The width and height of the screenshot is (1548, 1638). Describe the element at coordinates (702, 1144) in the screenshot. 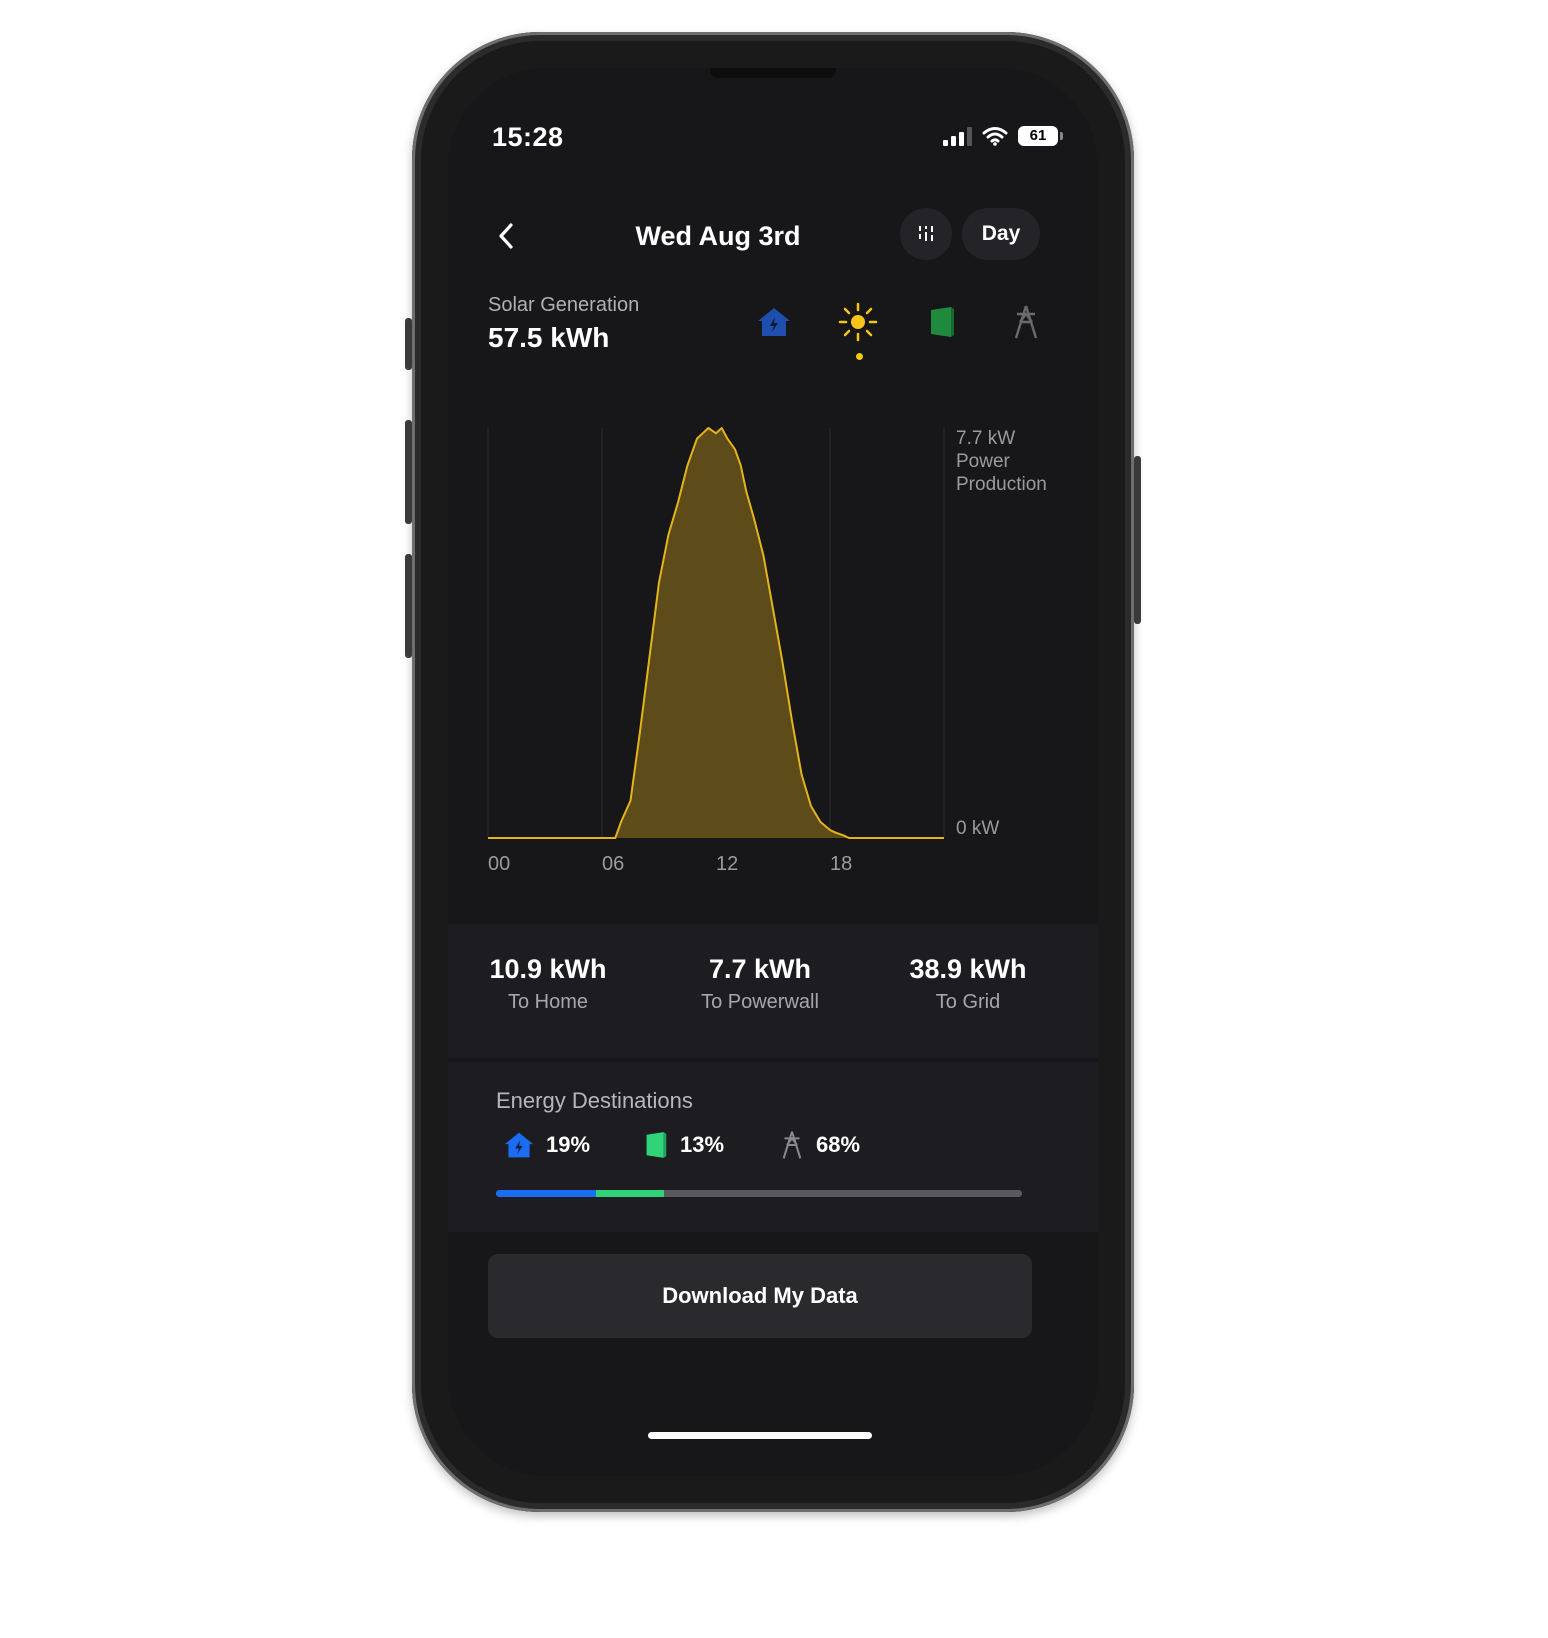

I see `destination-percent: 13%` at that location.